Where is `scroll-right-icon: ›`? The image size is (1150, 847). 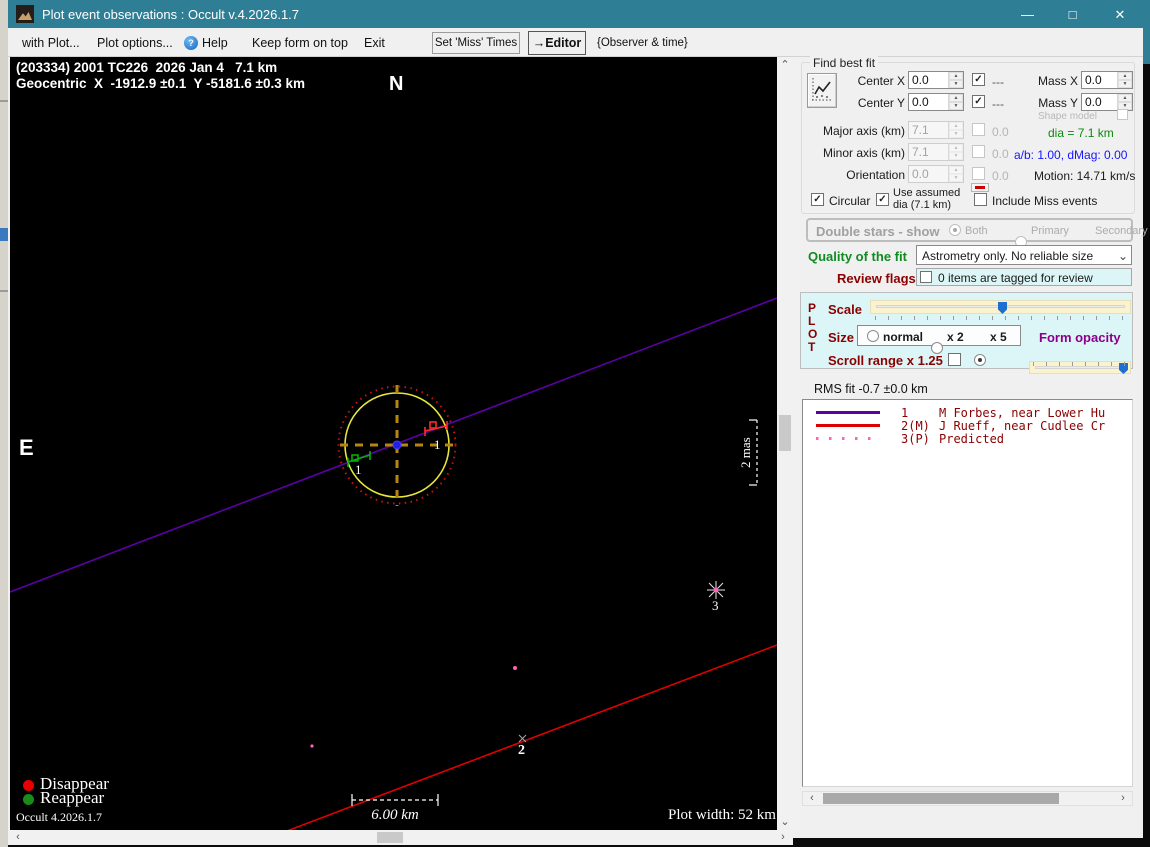 scroll-right-icon: › is located at coordinates (783, 837).